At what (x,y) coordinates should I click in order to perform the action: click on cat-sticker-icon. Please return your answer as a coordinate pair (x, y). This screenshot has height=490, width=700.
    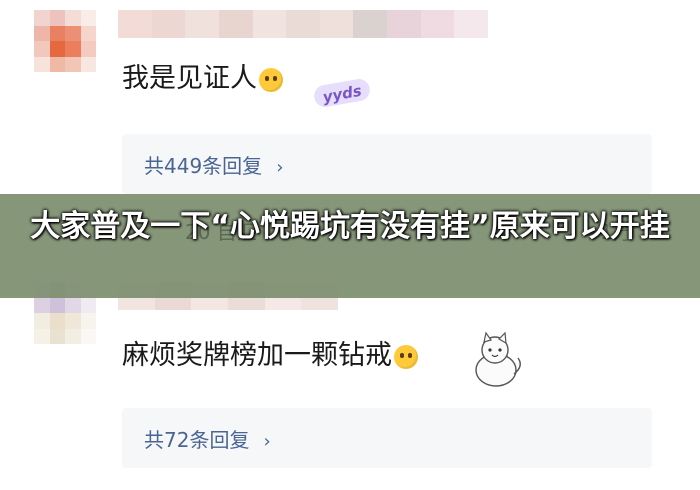
    Looking at the image, I should click on (498, 359).